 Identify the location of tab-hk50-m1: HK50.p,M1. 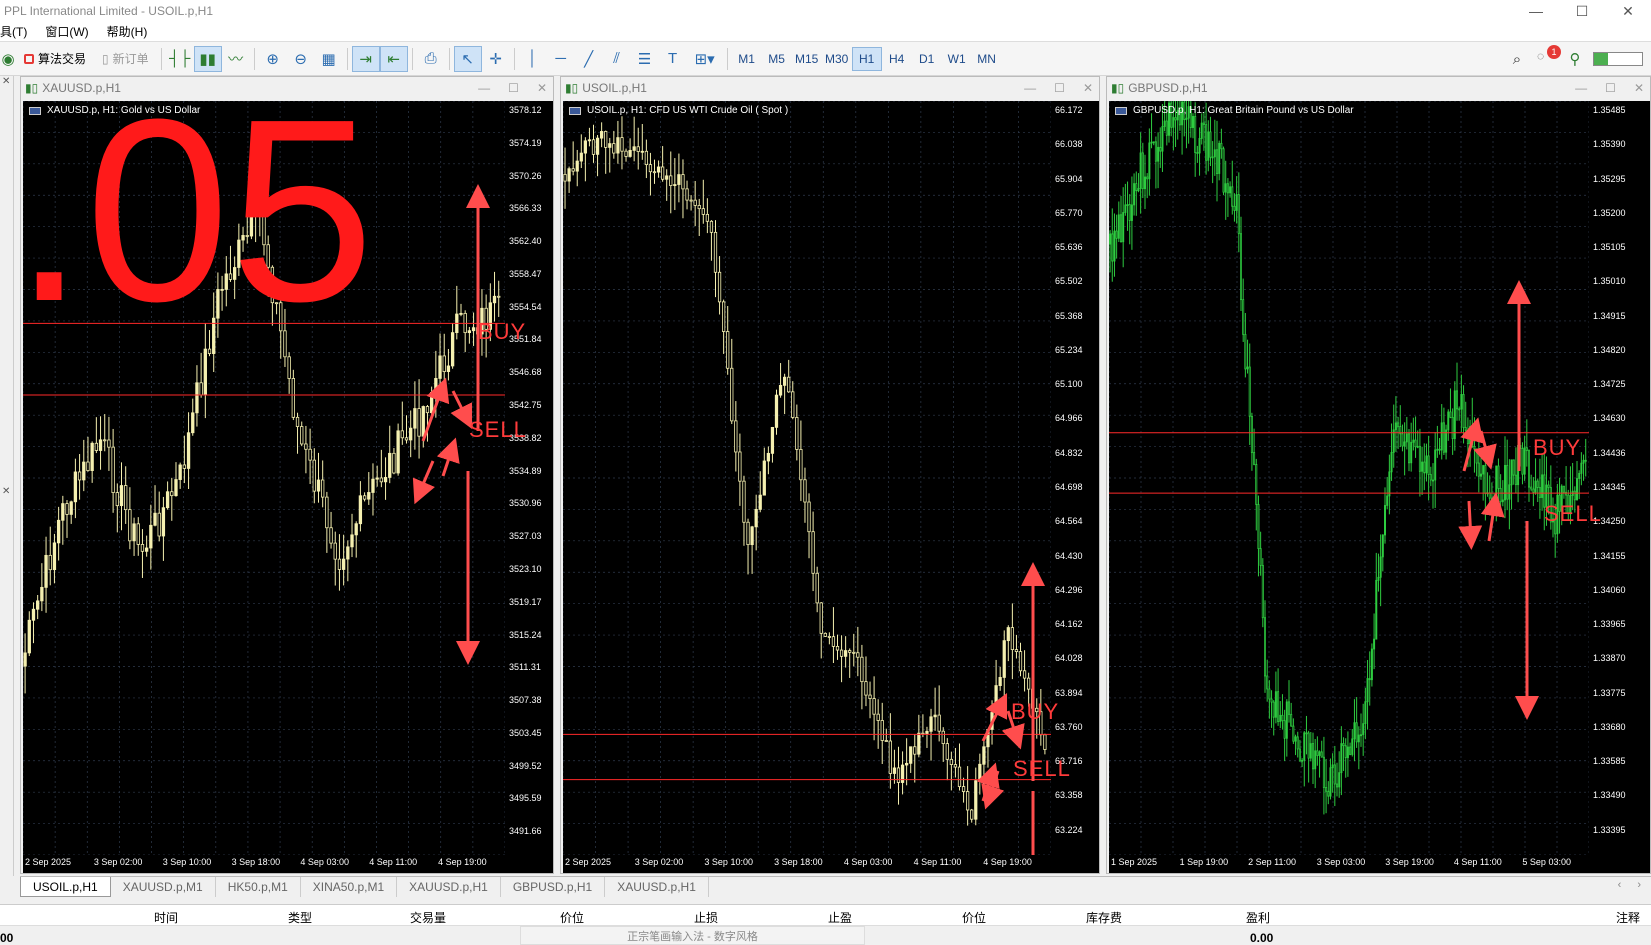
(258, 887).